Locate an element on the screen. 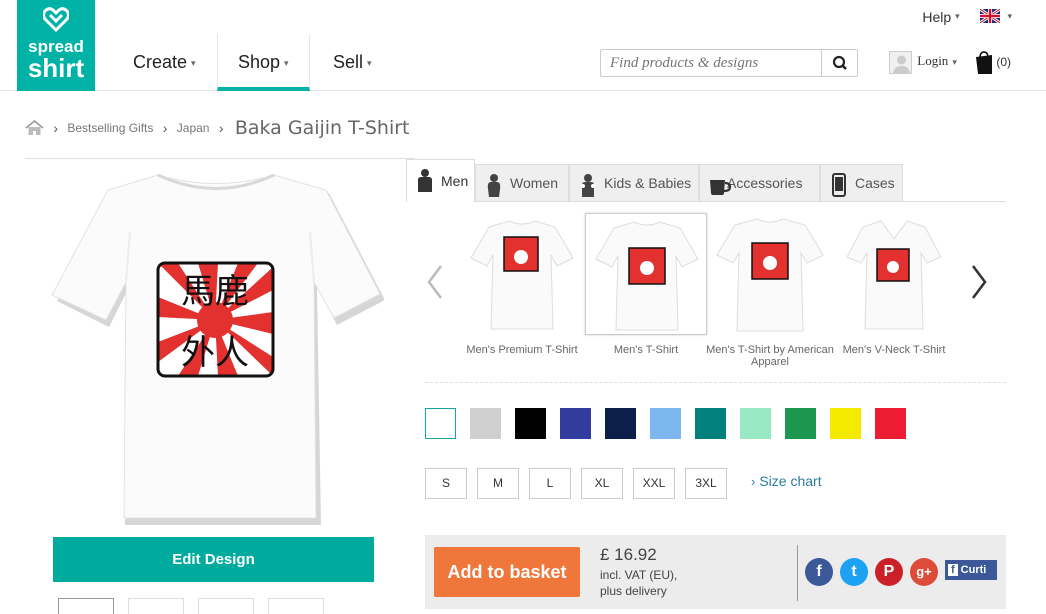  size-option-xl: XL is located at coordinates (602, 483).